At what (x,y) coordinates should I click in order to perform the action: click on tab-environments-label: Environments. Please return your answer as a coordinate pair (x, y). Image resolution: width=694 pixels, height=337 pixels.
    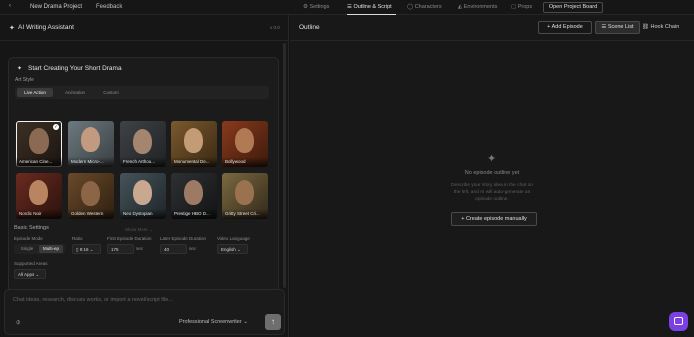
    Looking at the image, I should click on (480, 7).